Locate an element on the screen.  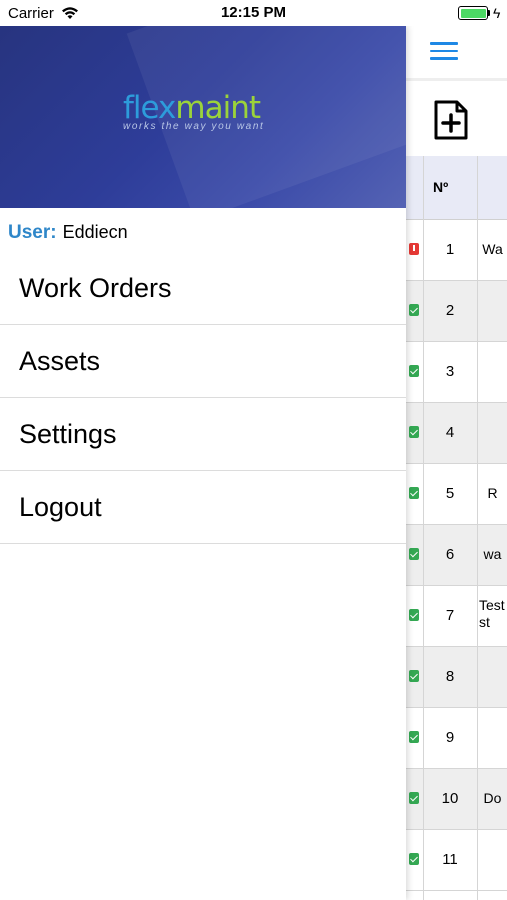
flexmaint-logo: flexmaint works the way you want is located at coordinates (203, 117).